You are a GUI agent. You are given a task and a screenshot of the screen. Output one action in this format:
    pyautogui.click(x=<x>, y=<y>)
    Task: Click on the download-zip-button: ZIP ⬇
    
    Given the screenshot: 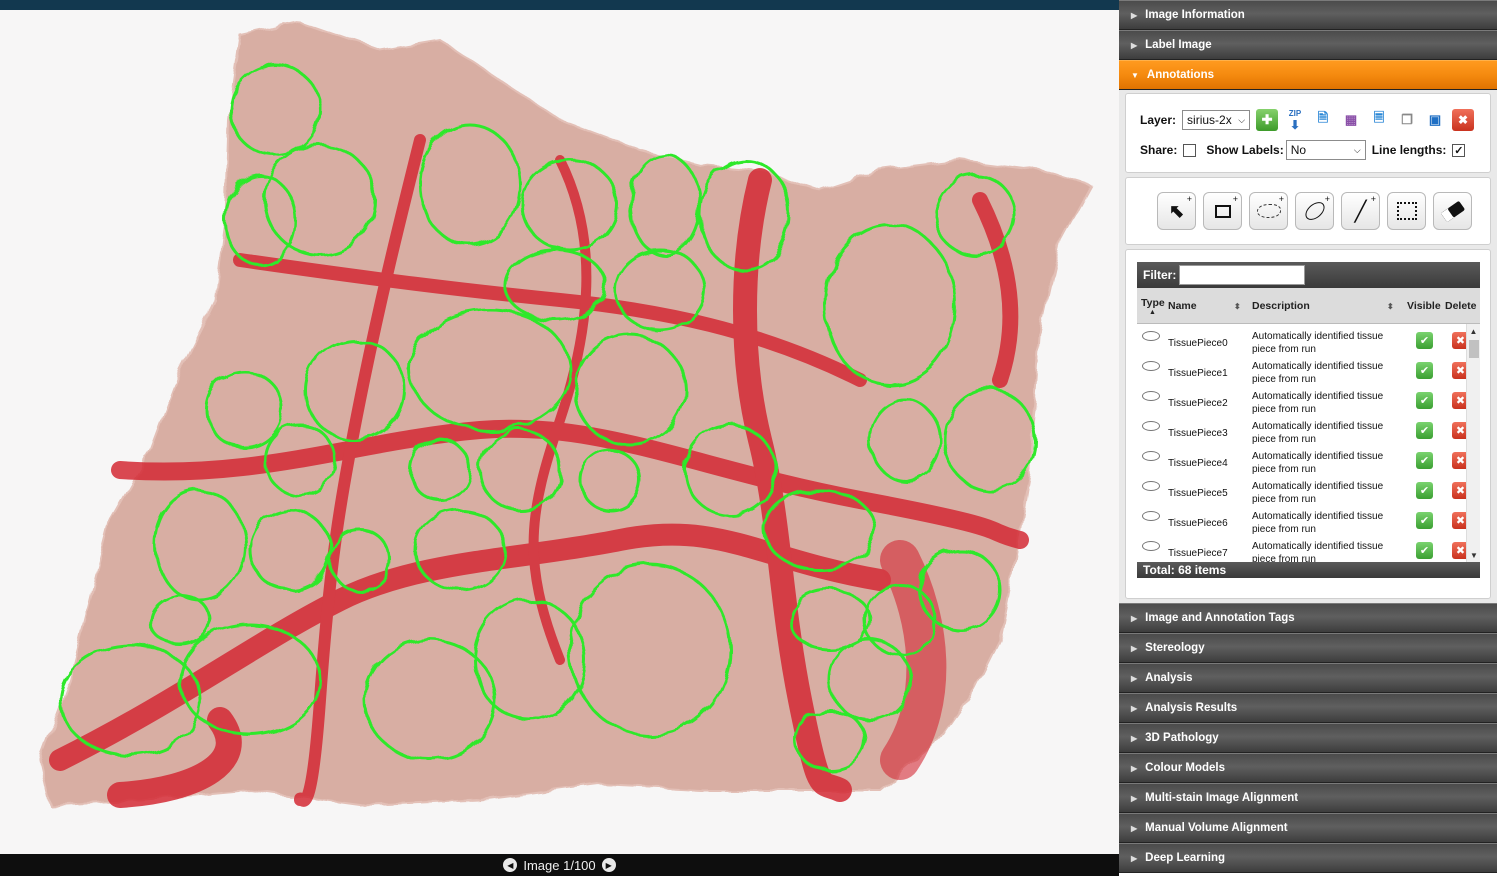 What is the action you would take?
    pyautogui.click(x=1295, y=120)
    